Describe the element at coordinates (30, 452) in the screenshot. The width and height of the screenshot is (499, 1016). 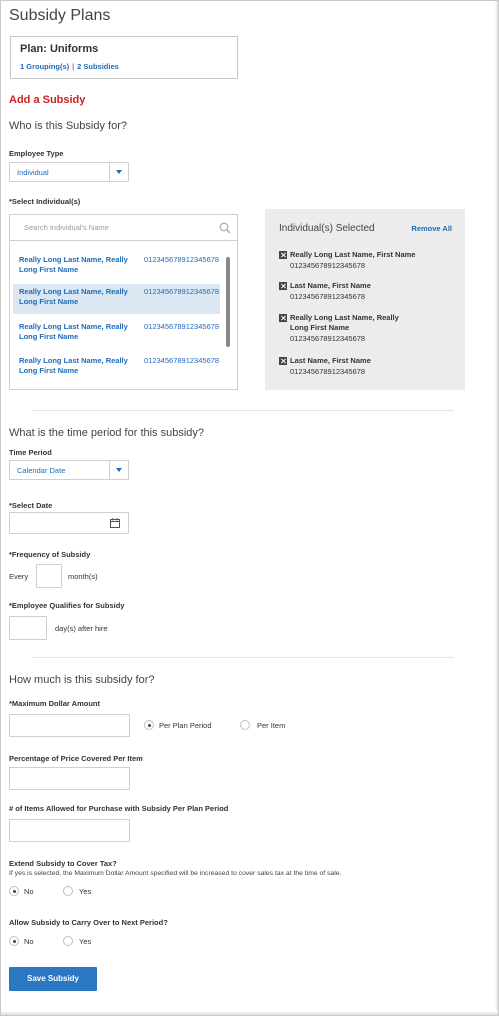
I see `time-period-label: Time Period` at that location.